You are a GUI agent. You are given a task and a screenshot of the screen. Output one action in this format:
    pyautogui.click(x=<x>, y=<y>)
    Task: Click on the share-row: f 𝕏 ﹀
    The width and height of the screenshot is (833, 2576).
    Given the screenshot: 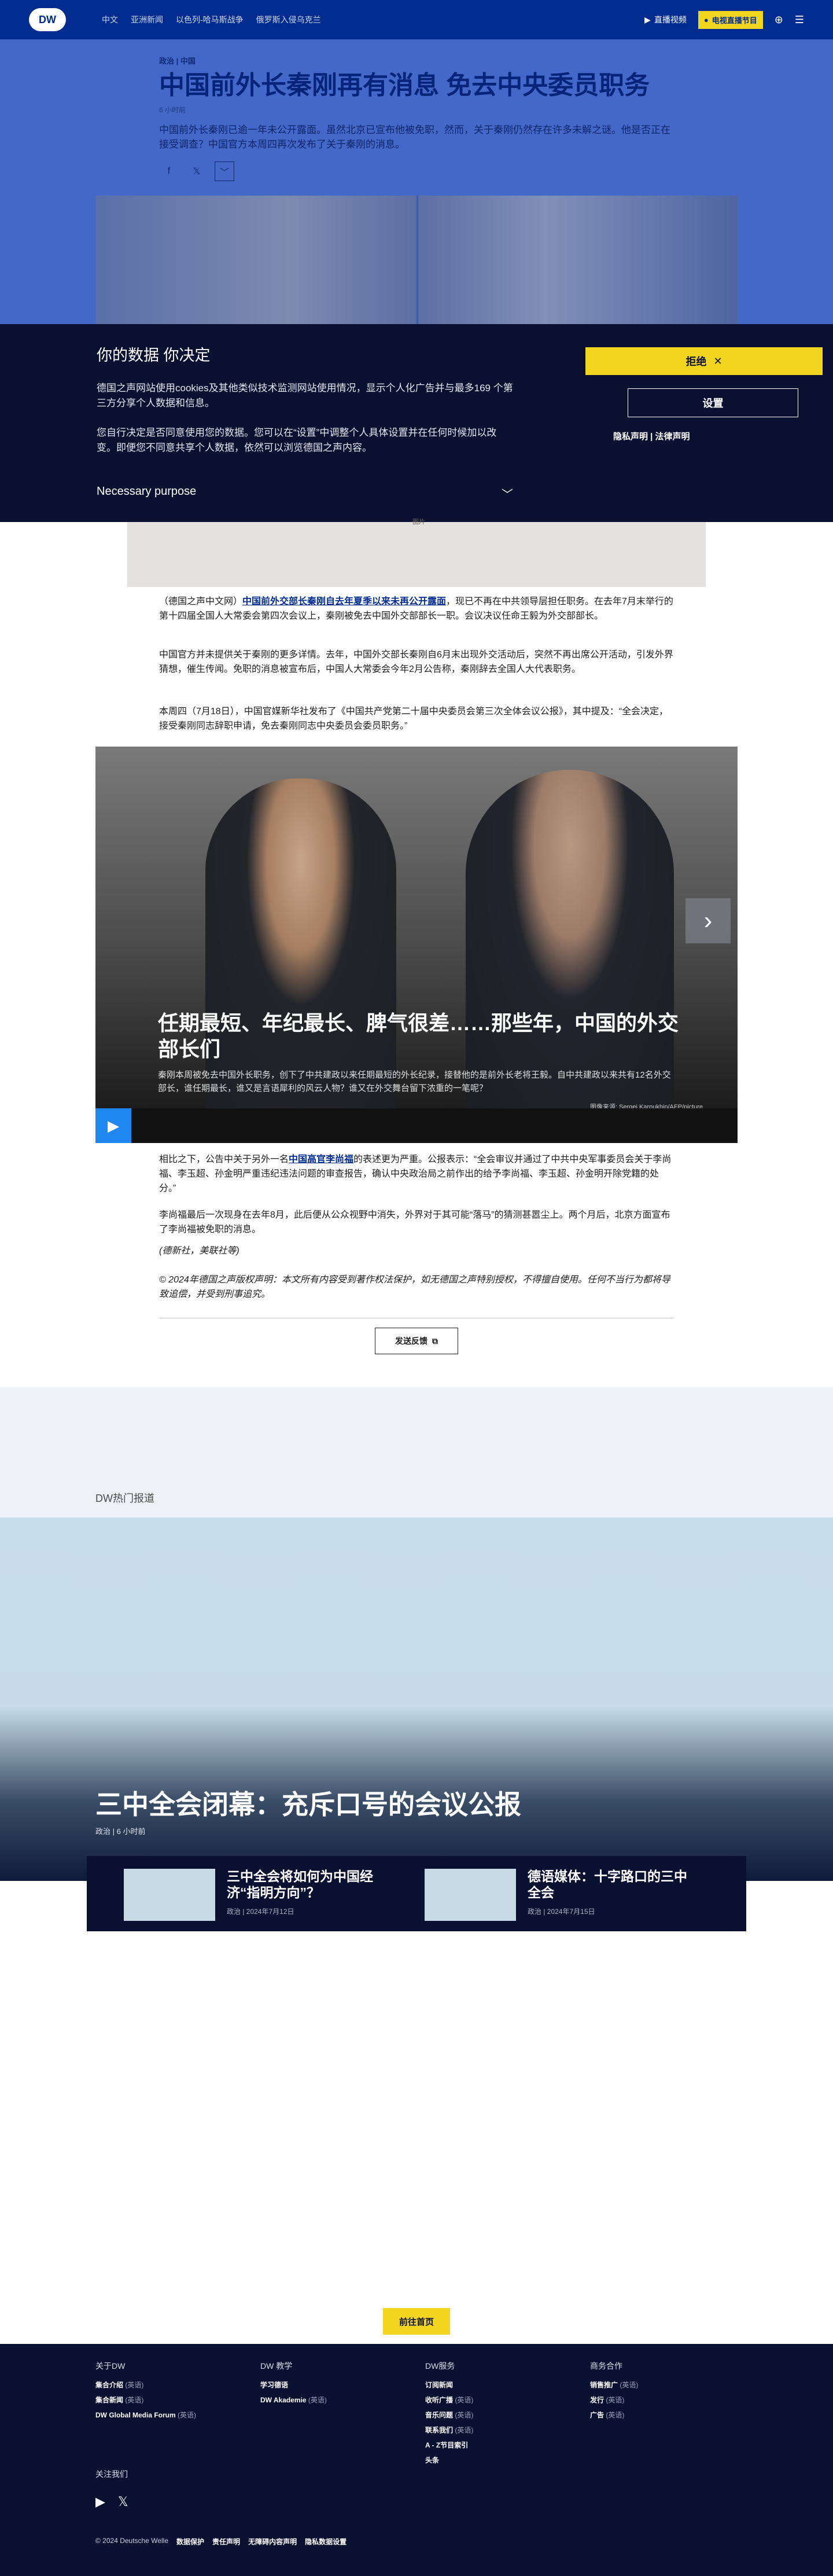 What is the action you would take?
    pyautogui.click(x=417, y=171)
    